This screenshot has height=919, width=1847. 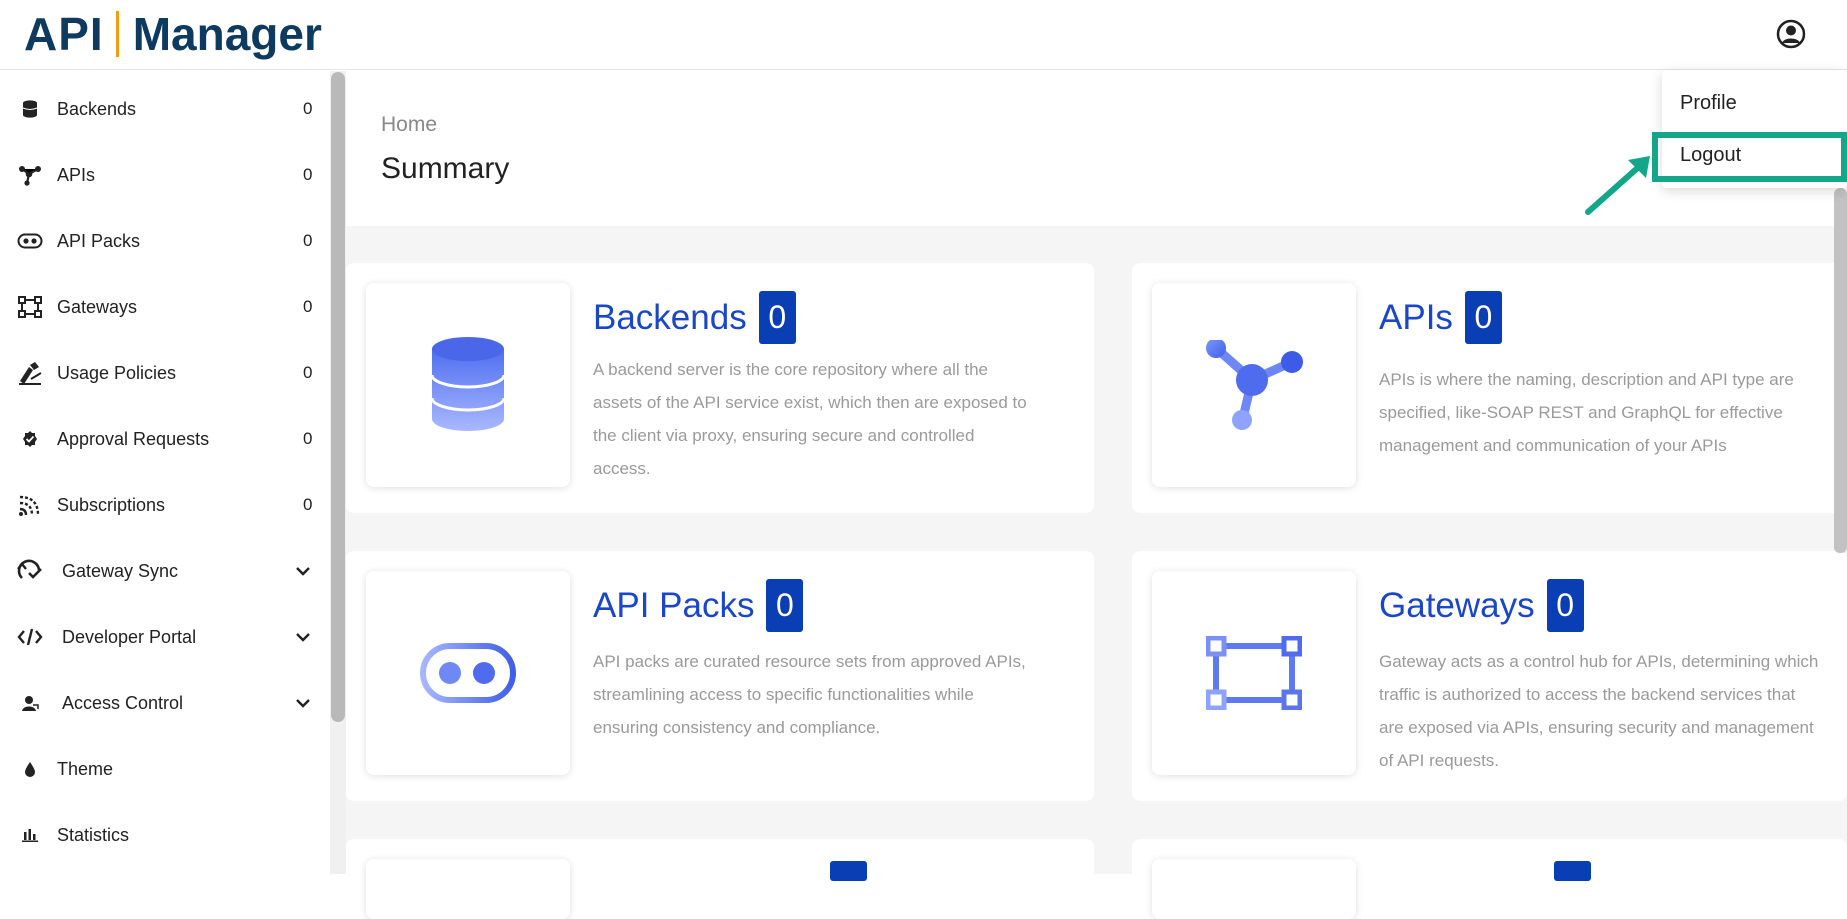 I want to click on sidebar-item-subscriptions: Subscriptions 0, so click(x=164, y=505).